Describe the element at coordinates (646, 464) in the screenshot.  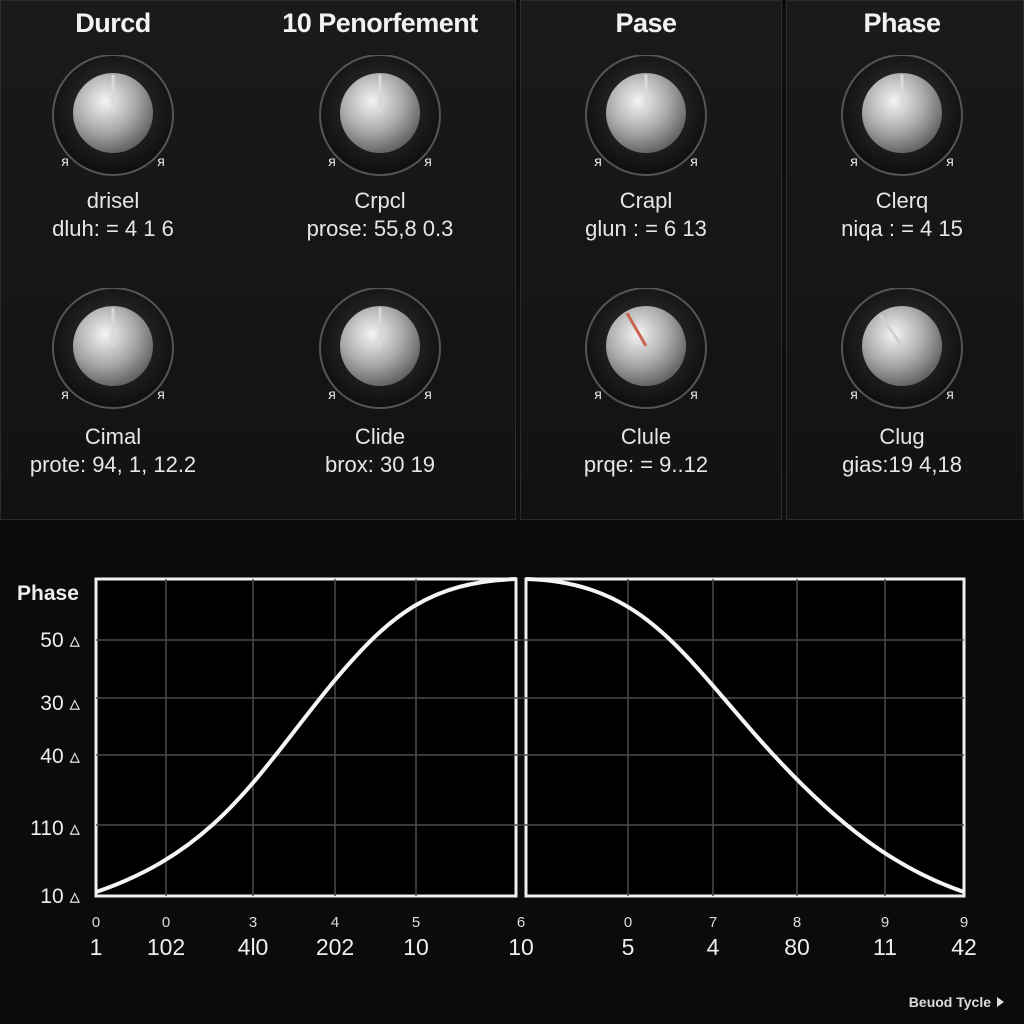
I see `knob-value: prqe: = 9..12` at that location.